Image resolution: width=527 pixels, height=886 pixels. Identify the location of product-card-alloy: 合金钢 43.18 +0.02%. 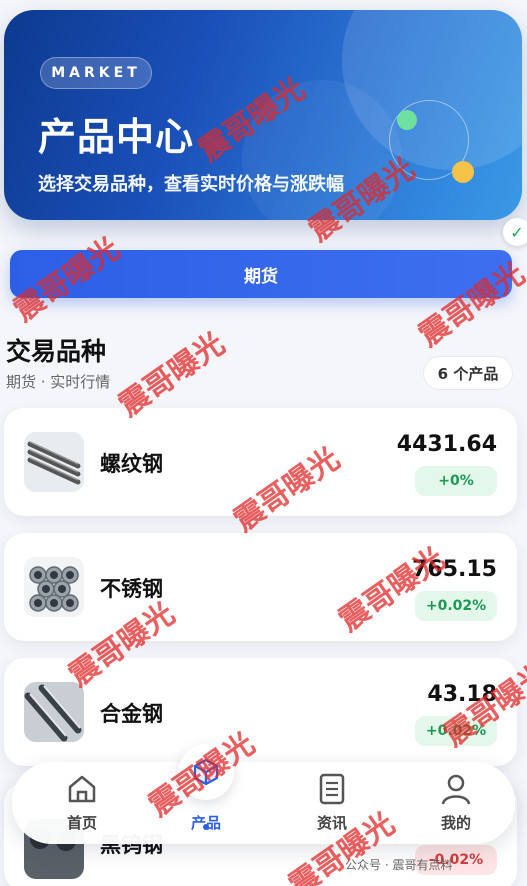
(260, 712).